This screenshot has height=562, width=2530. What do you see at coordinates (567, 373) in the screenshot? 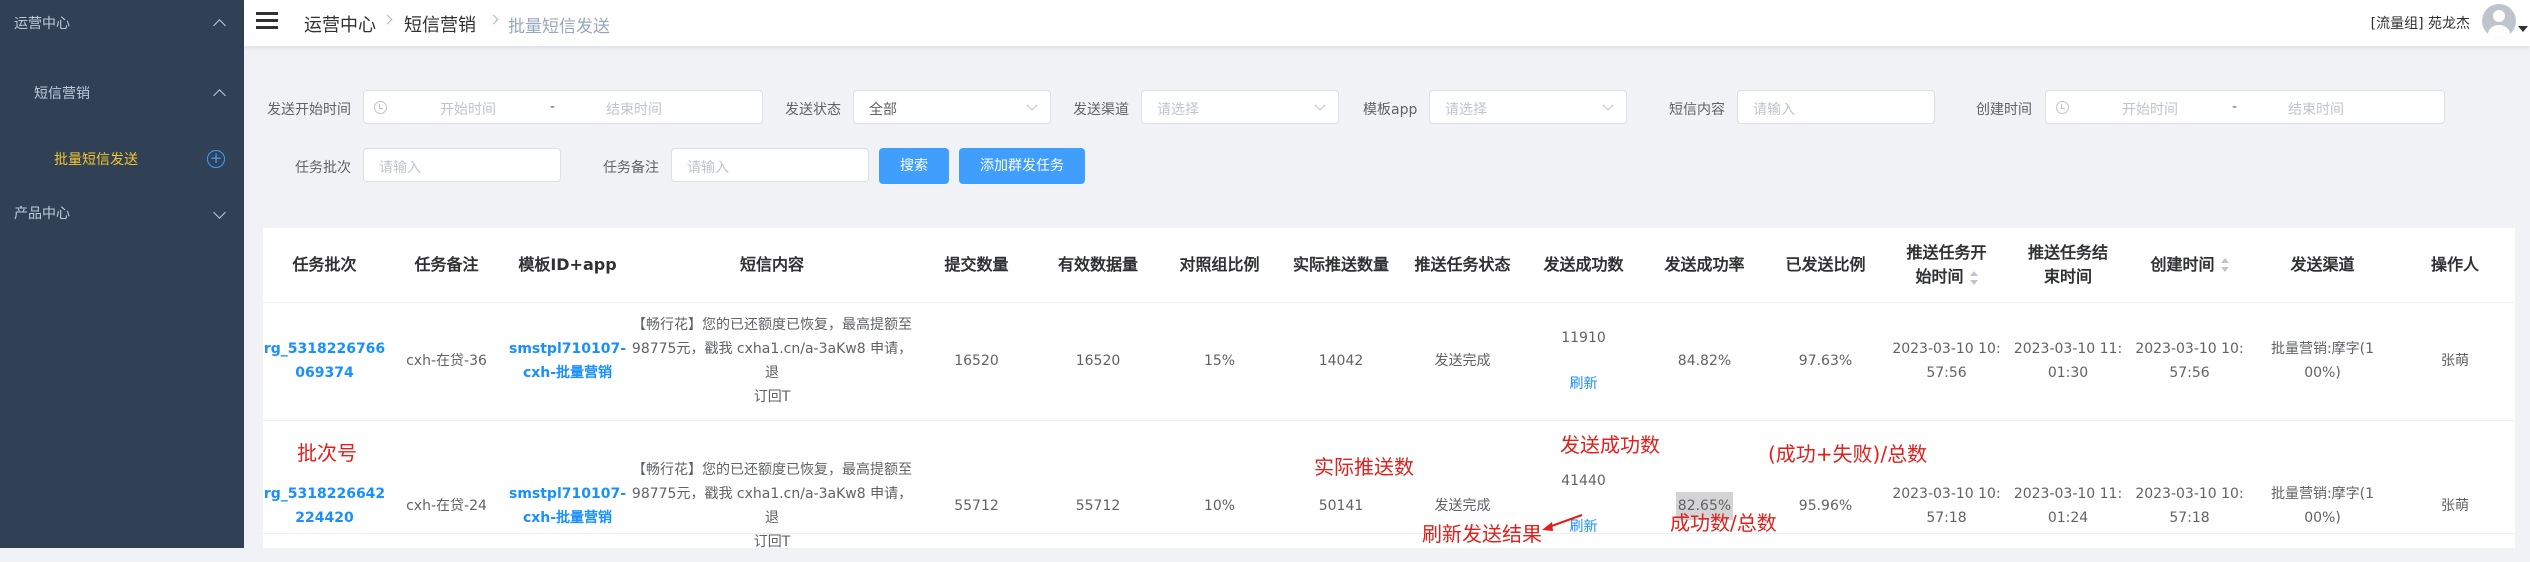
I see `template-text: cxh-批量营销` at bounding box center [567, 373].